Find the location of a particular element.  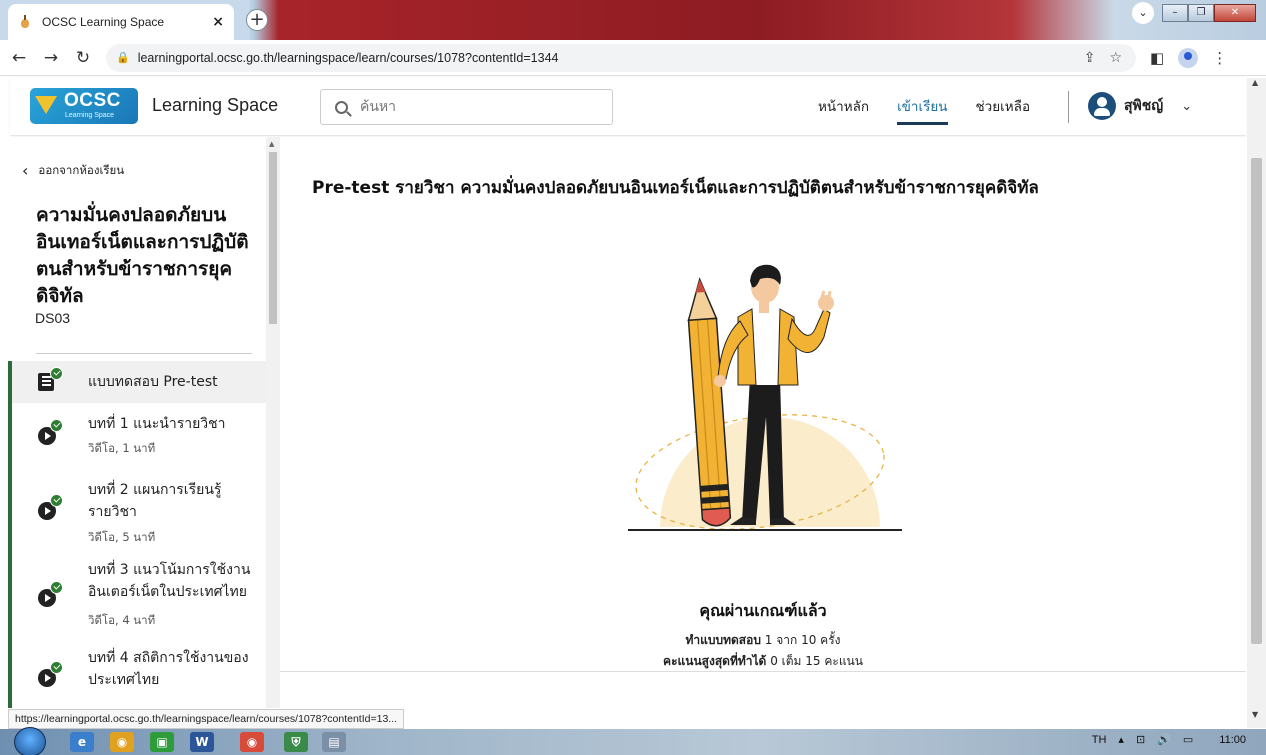

brand-title: Learning Space is located at coordinates (215, 105).